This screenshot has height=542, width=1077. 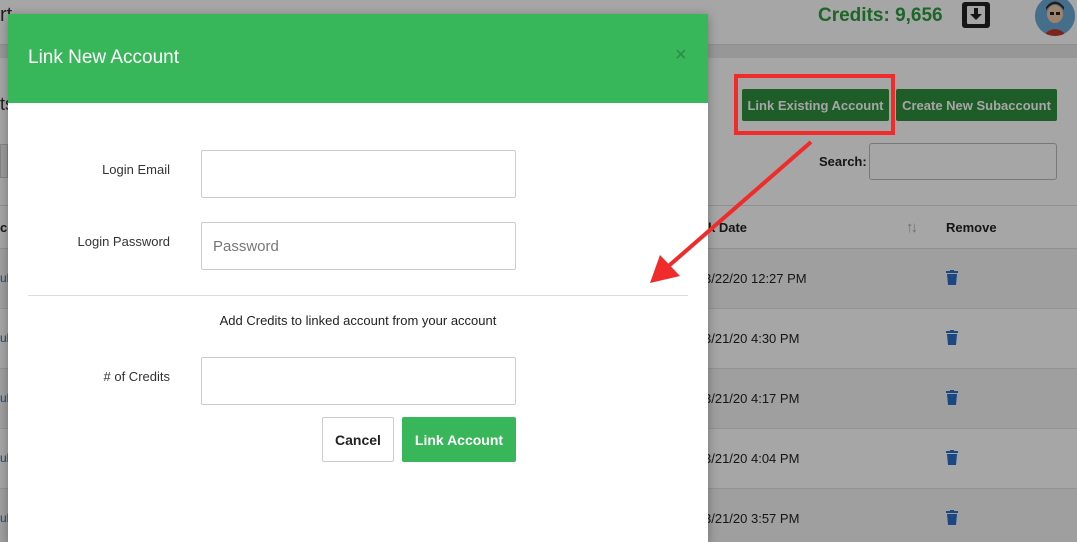 What do you see at coordinates (358, 381) in the screenshot?
I see `credits-count-input` at bounding box center [358, 381].